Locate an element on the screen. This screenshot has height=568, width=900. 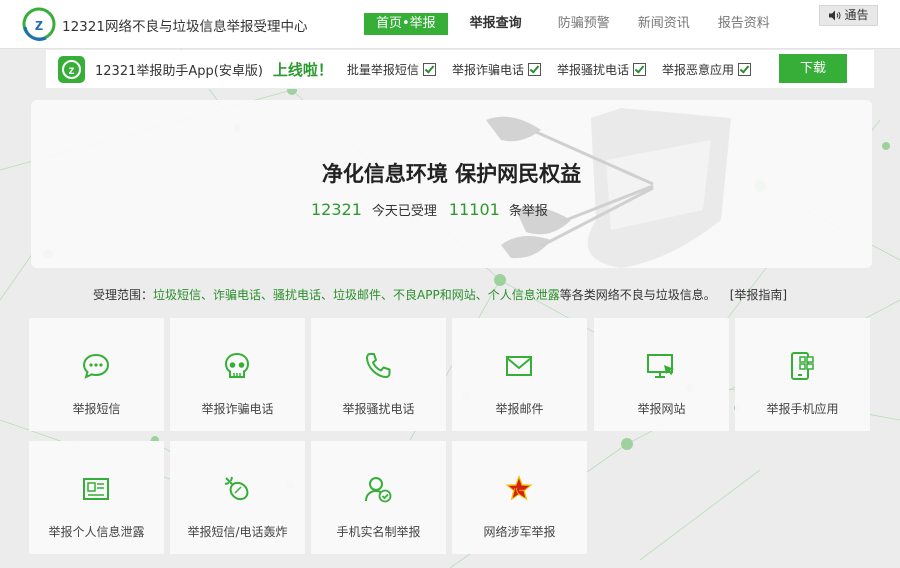
nav-news: 新闻资讯 is located at coordinates (664, 24).